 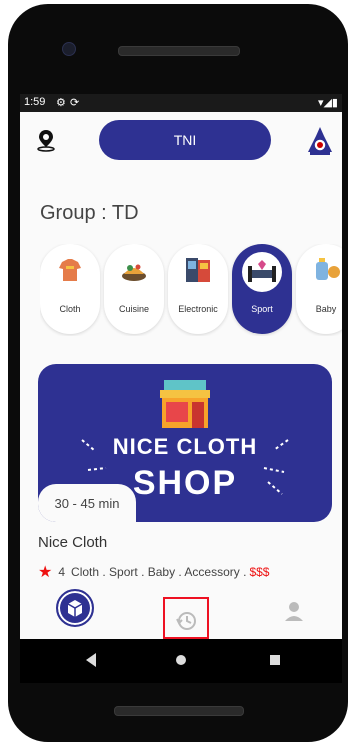 I want to click on category-list: Cloth Cuisine Electronic Sport Baby, so click(x=191, y=290).